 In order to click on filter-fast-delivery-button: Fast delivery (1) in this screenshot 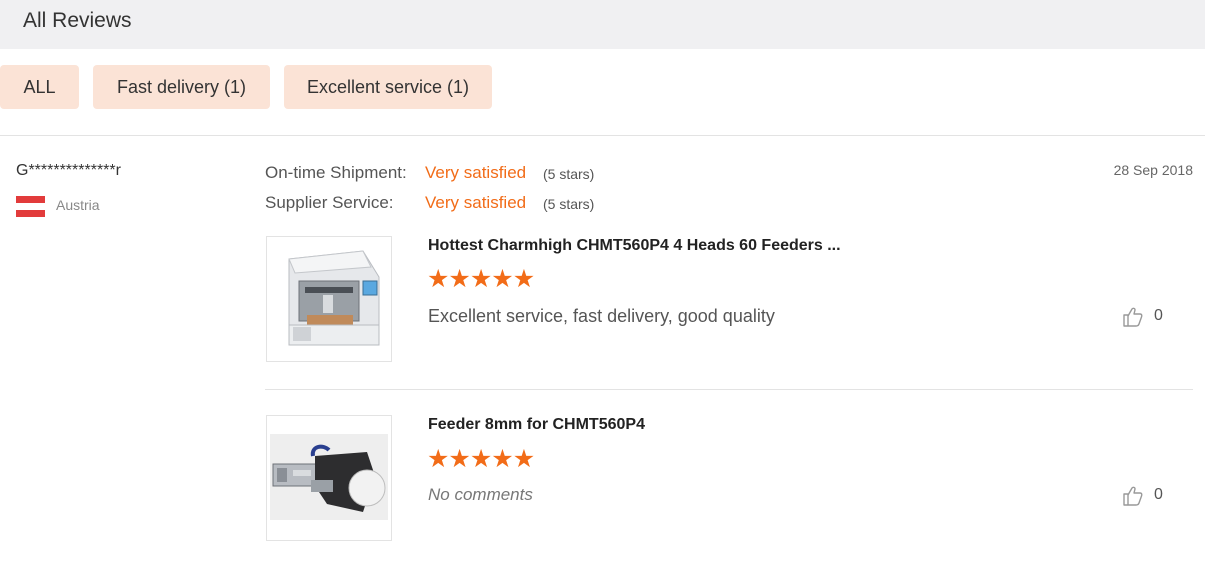, I will do `click(181, 87)`.